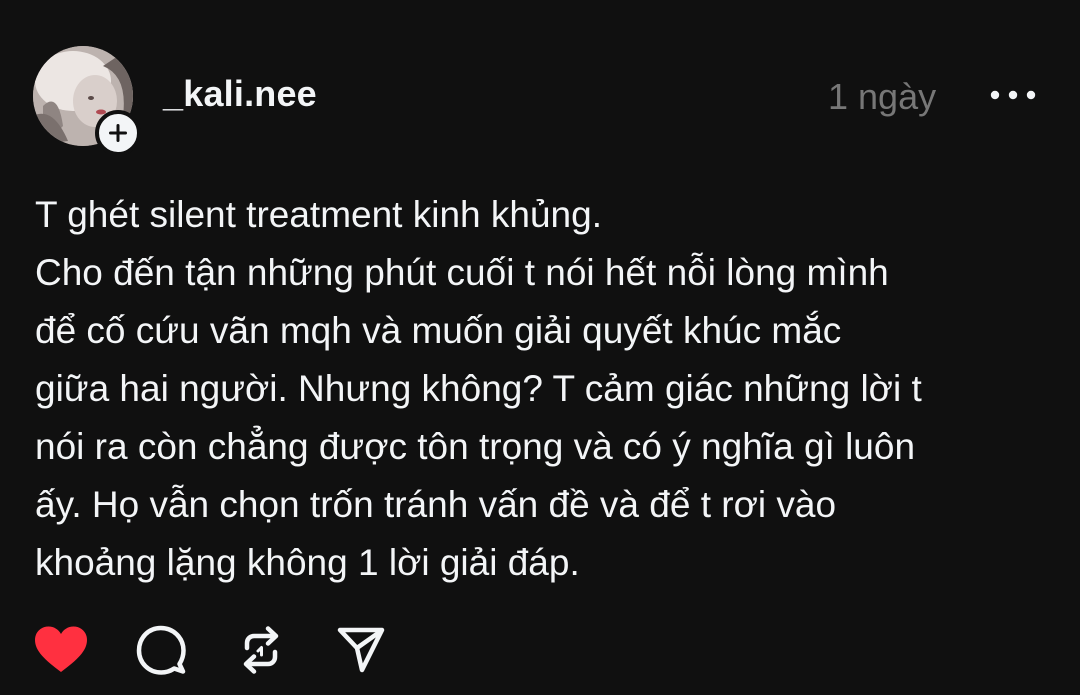 Image resolution: width=1080 pixels, height=695 pixels. Describe the element at coordinates (882, 96) in the screenshot. I see `post-timestamp: 1 ngày` at that location.